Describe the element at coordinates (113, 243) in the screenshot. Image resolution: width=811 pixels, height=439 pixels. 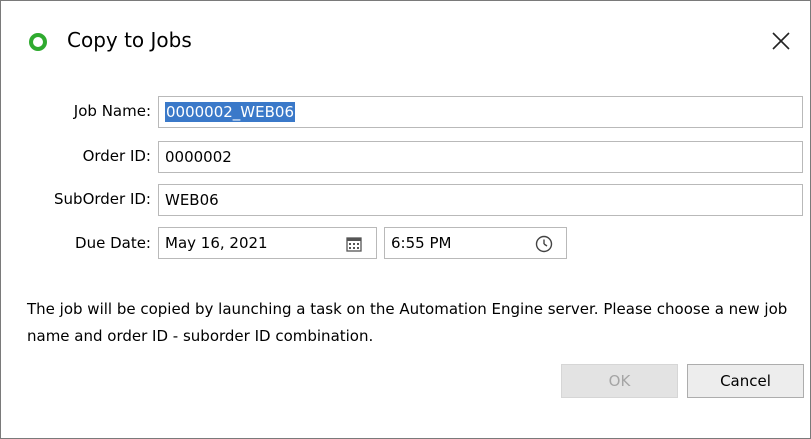
I see `due-date-label: Due Date:` at that location.